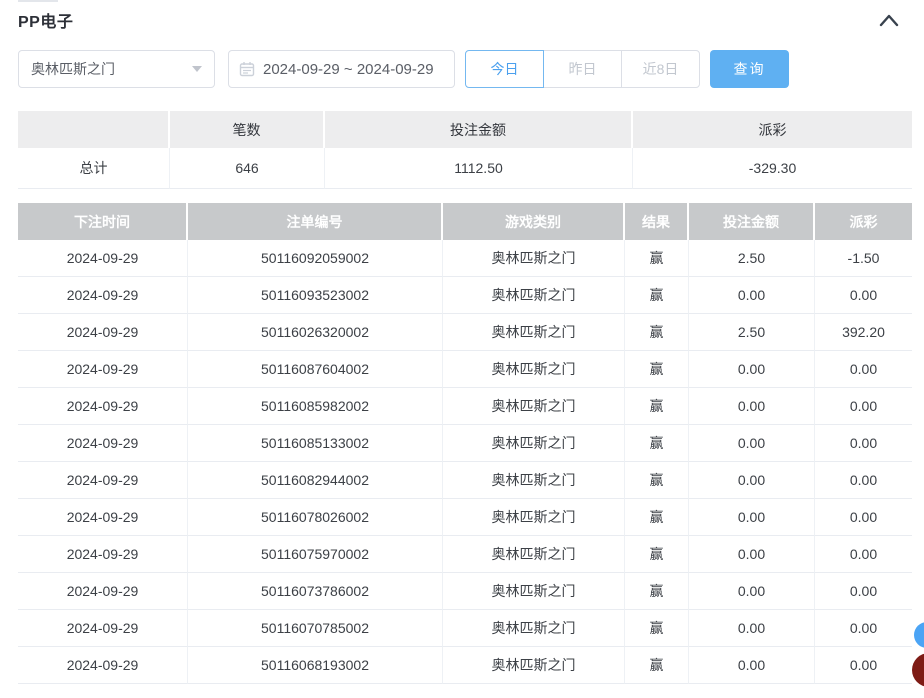  I want to click on table-row: 2024-09-29 50116087604002 奥林匹斯之门赢 0.00 0.00, so click(465, 369).